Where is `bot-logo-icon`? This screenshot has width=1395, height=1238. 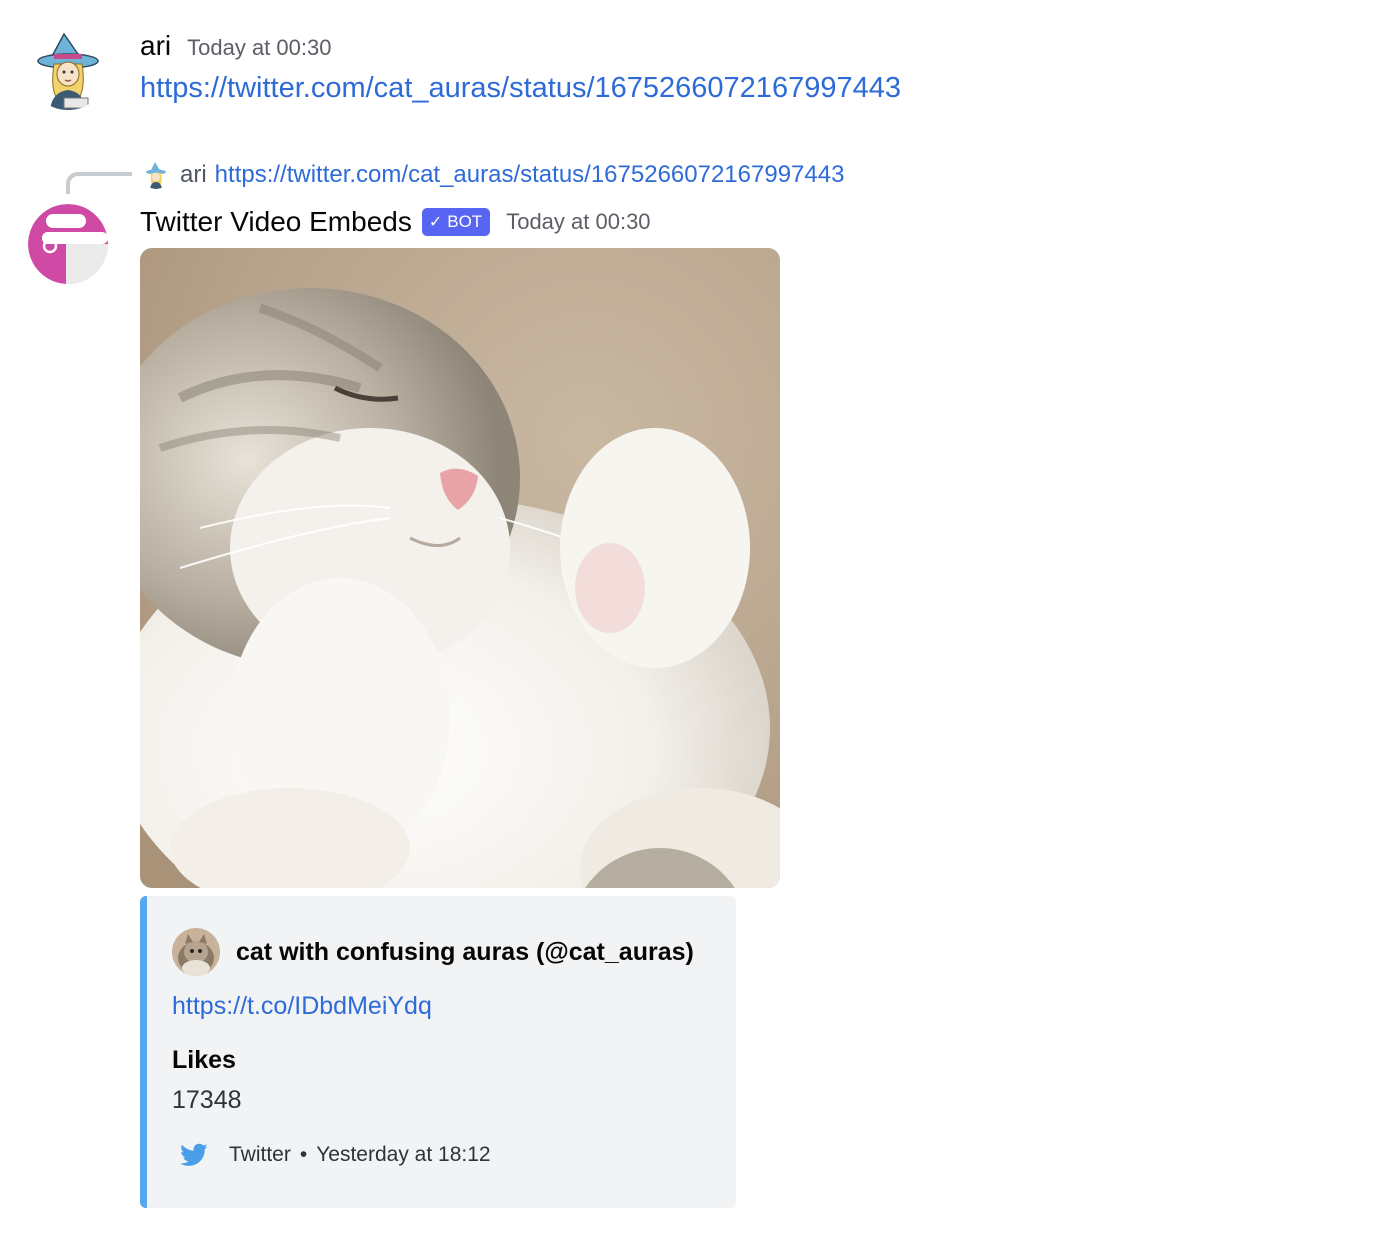
bot-logo-icon is located at coordinates (68, 244).